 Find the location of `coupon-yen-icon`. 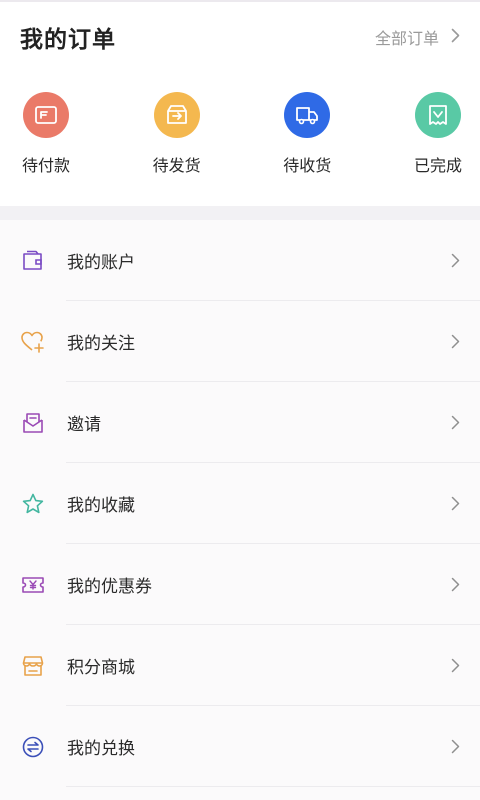

coupon-yen-icon is located at coordinates (33, 585).